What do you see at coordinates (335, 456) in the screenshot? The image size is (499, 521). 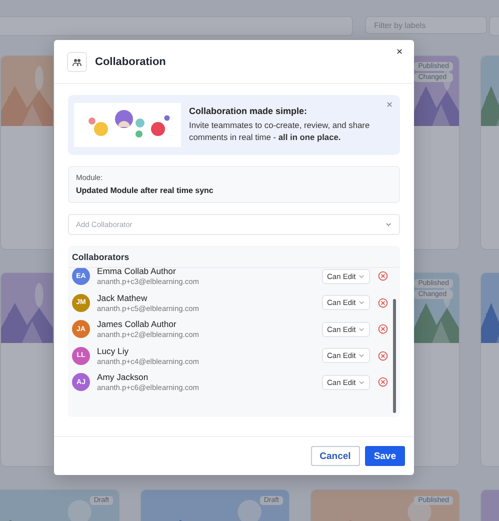 I see `cancel-button: Cancel` at bounding box center [335, 456].